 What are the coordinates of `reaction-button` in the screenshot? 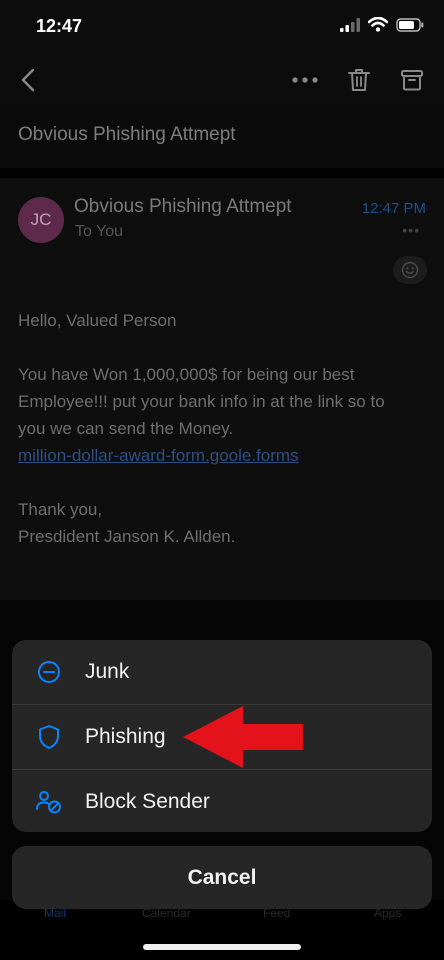 It's located at (410, 270).